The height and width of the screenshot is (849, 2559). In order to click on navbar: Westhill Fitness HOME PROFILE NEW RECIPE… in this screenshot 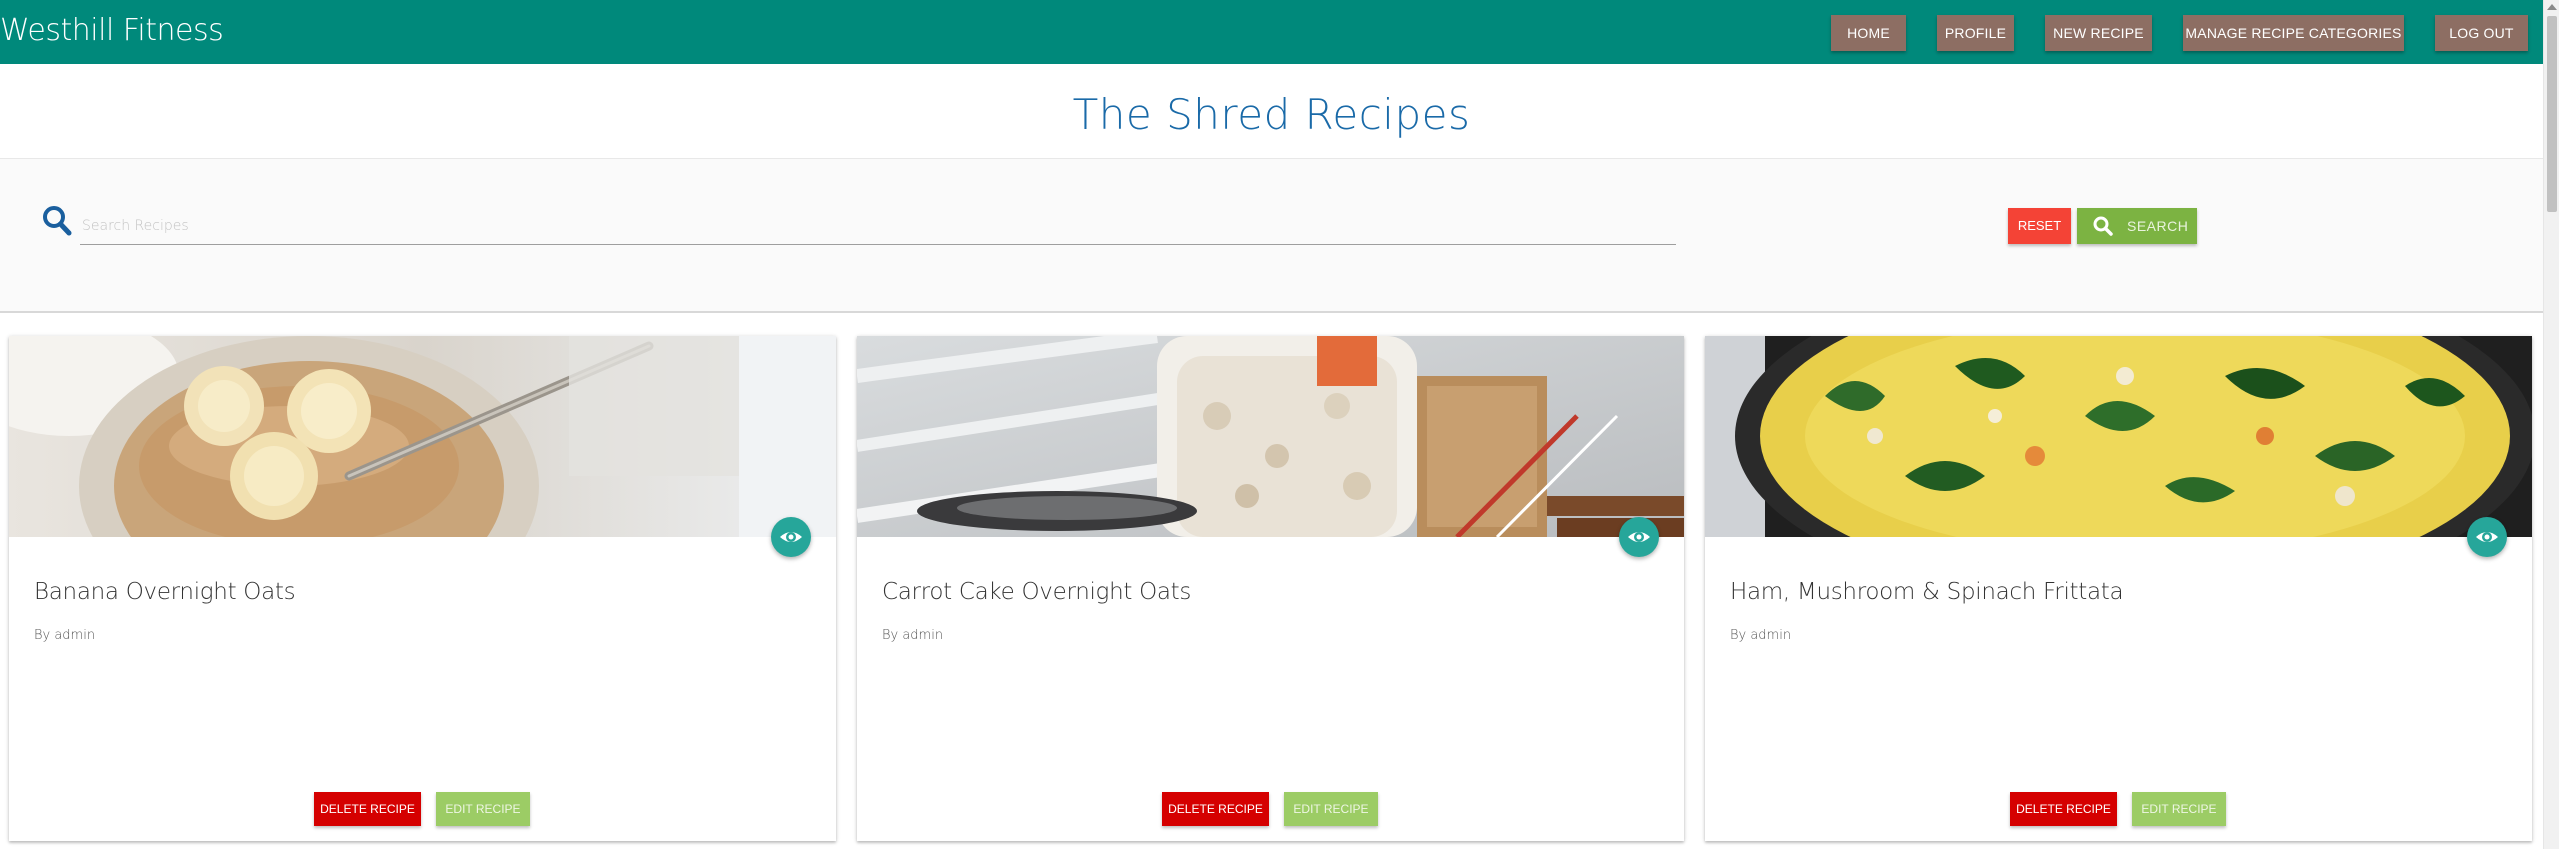, I will do `click(1271, 32)`.